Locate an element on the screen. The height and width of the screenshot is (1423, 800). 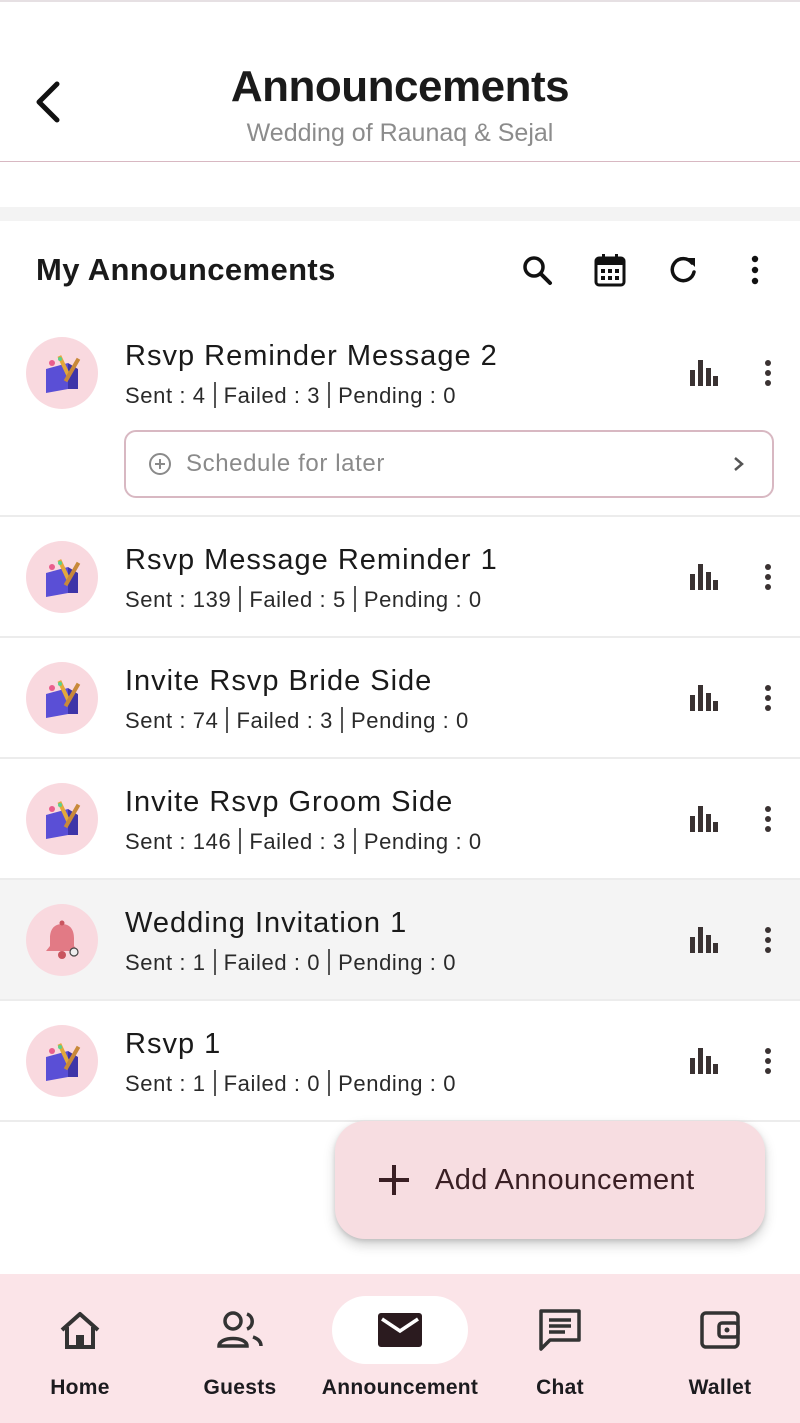
wallet-icon is located at coordinates (720, 1330).